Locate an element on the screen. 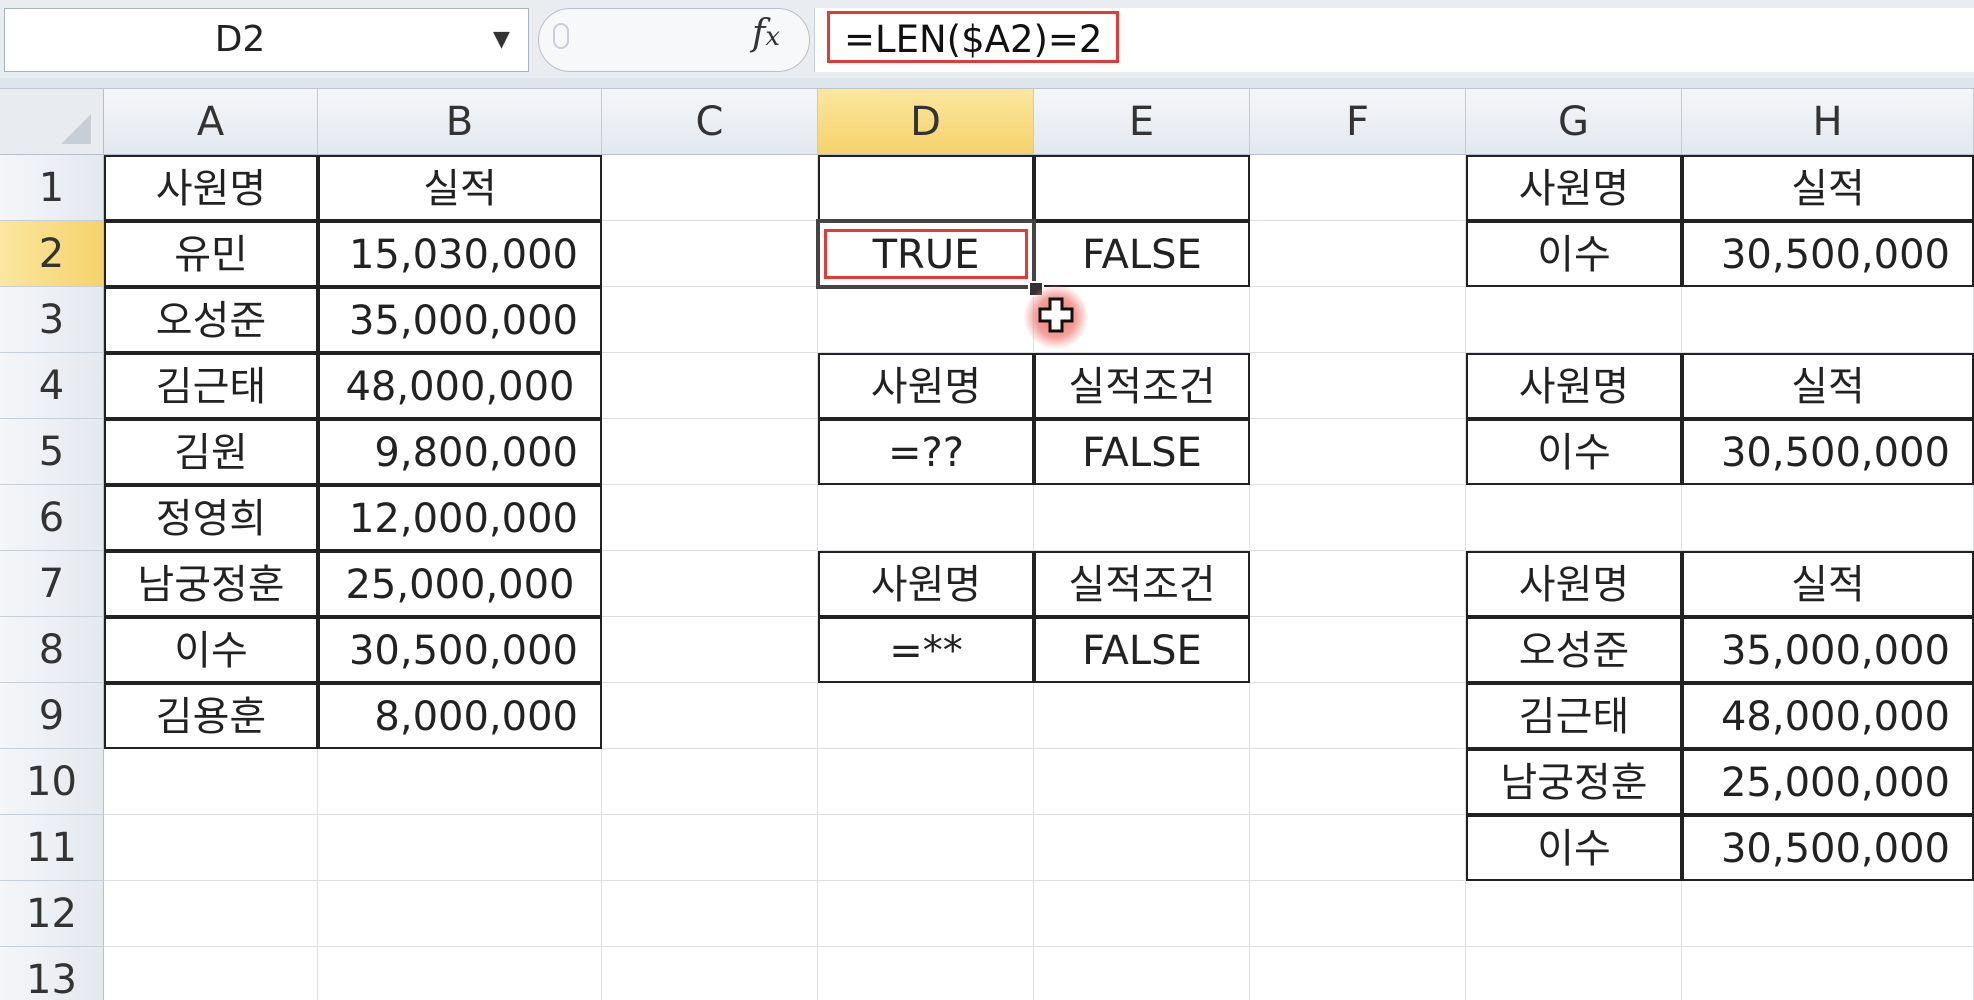 The height and width of the screenshot is (1000, 1974). cell-d9 is located at coordinates (926, 716).